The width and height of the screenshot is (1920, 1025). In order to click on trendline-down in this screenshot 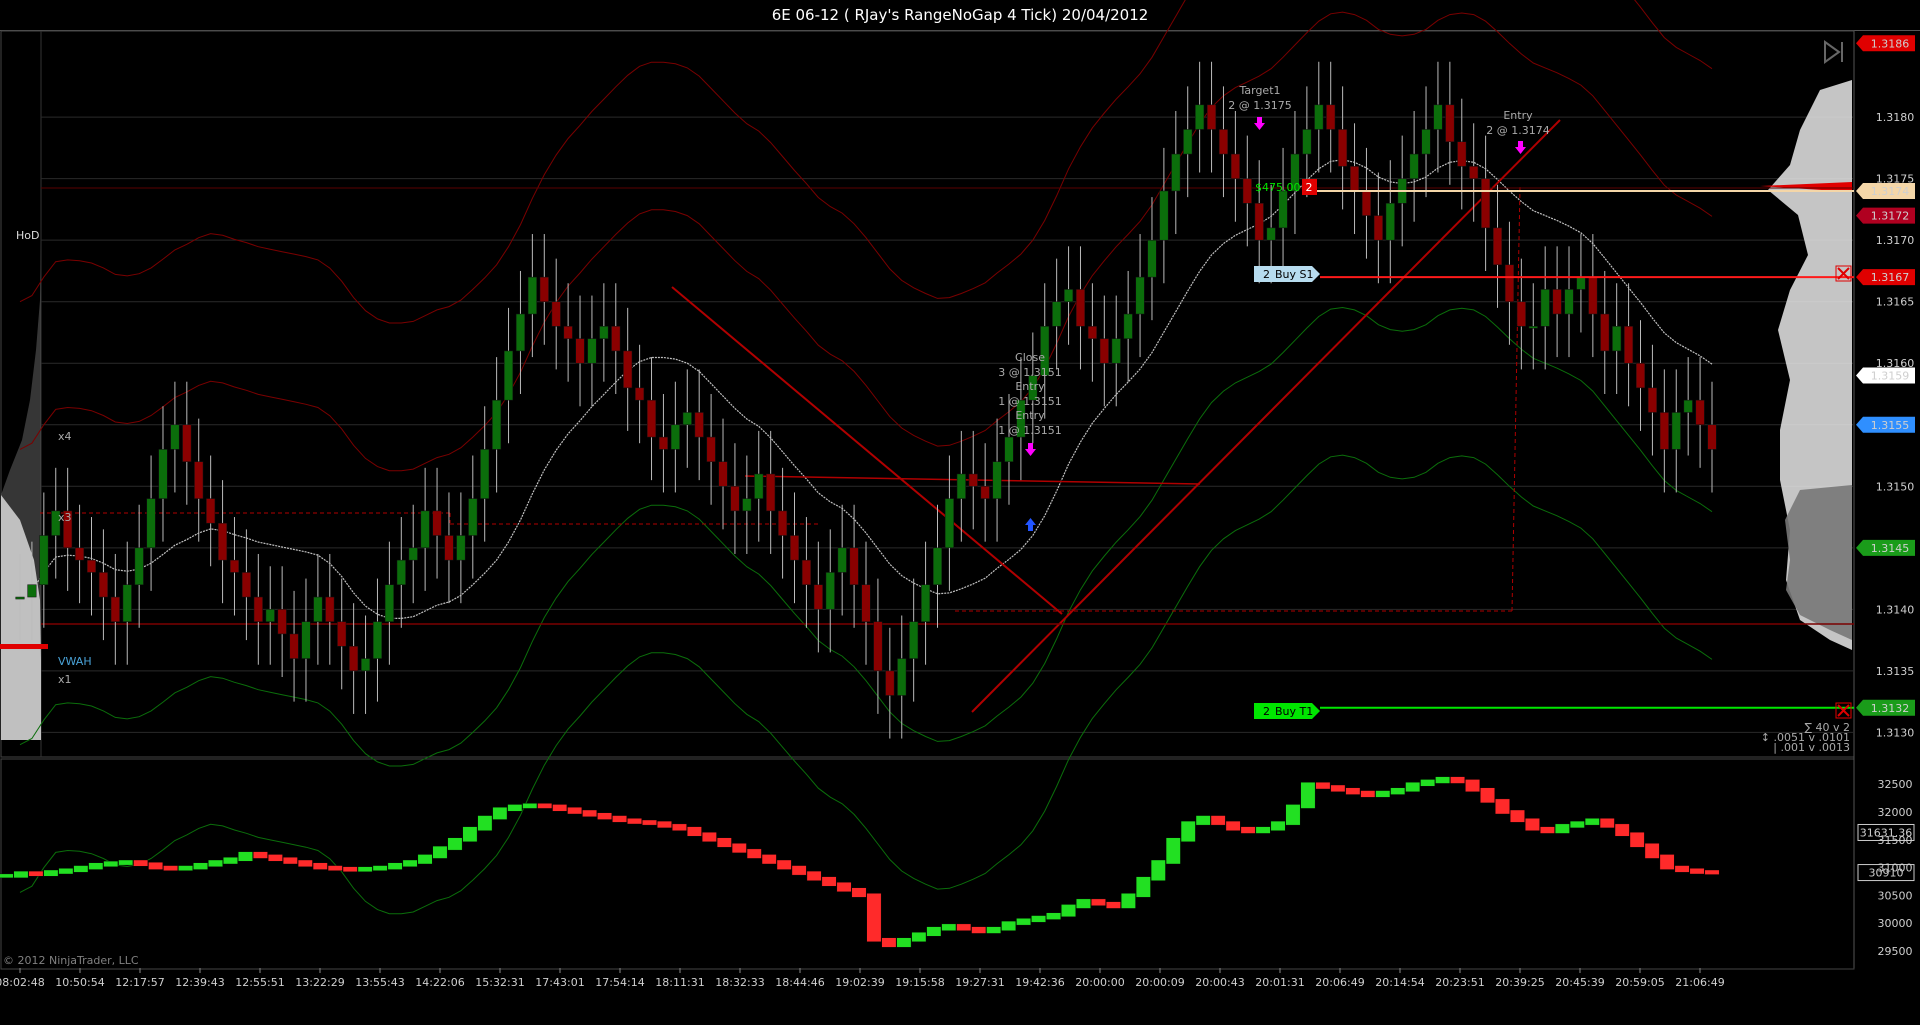, I will do `click(867, 450)`.